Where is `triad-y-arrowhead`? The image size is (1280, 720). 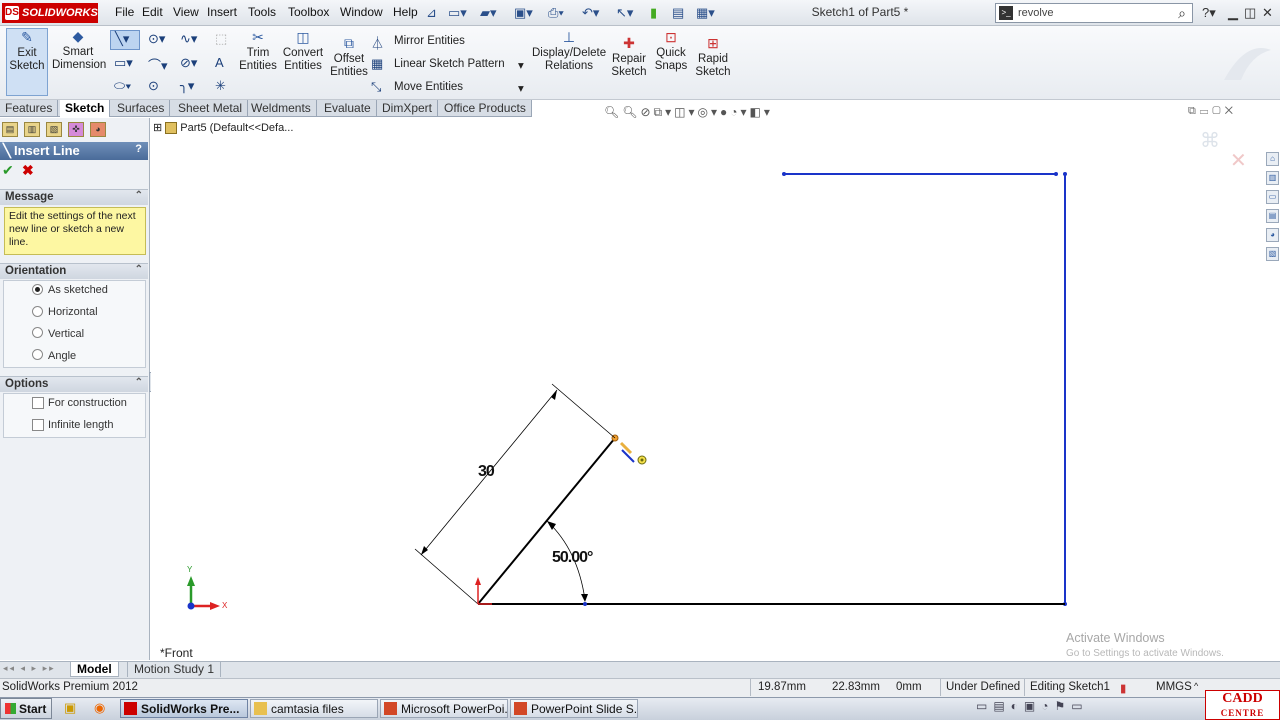 triad-y-arrowhead is located at coordinates (191, 581).